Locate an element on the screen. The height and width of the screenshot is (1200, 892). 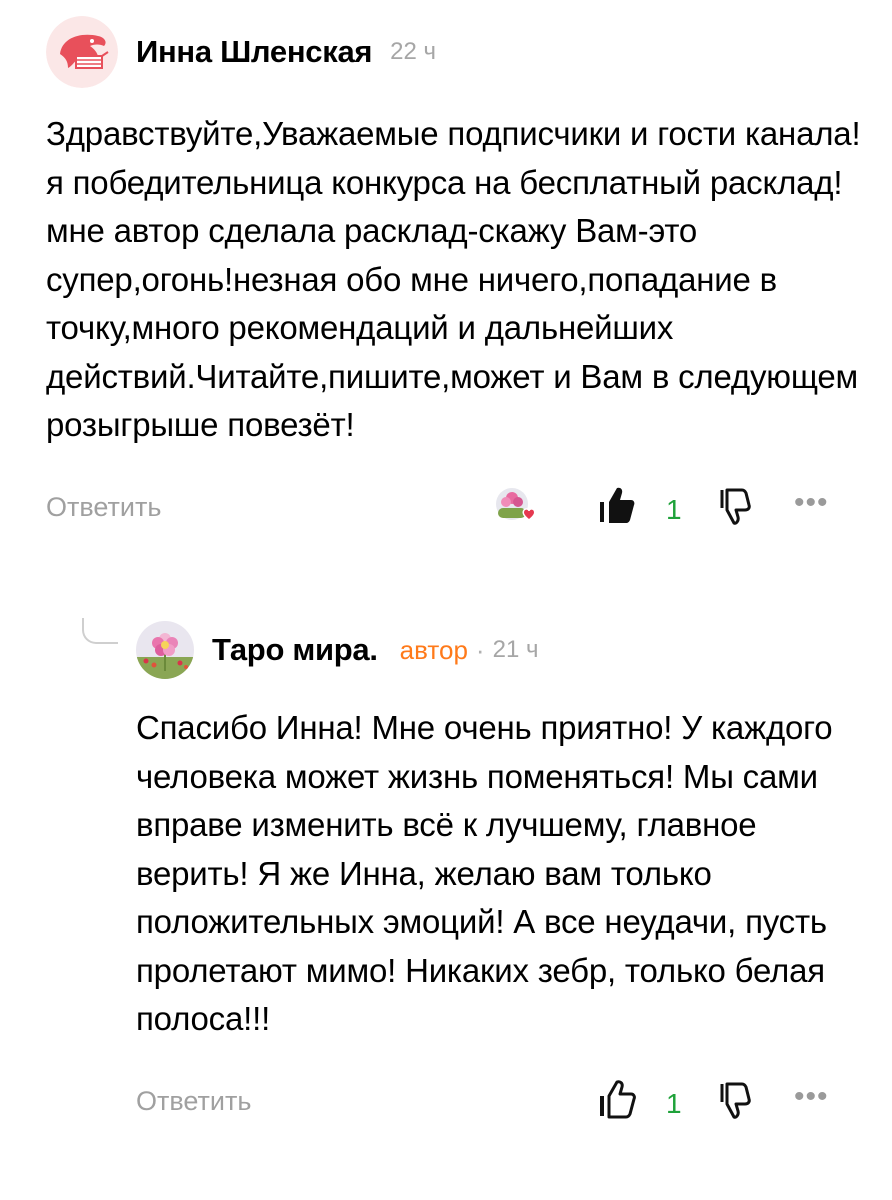
author-name: Инна Шленская is located at coordinates (254, 52).